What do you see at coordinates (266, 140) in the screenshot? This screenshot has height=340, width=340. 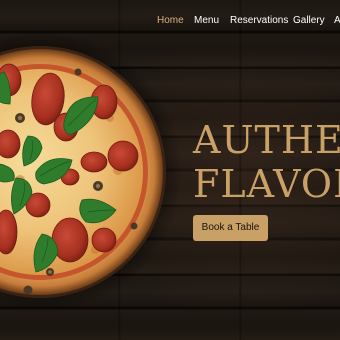 I see `headline-line-1: AUTHEN` at bounding box center [266, 140].